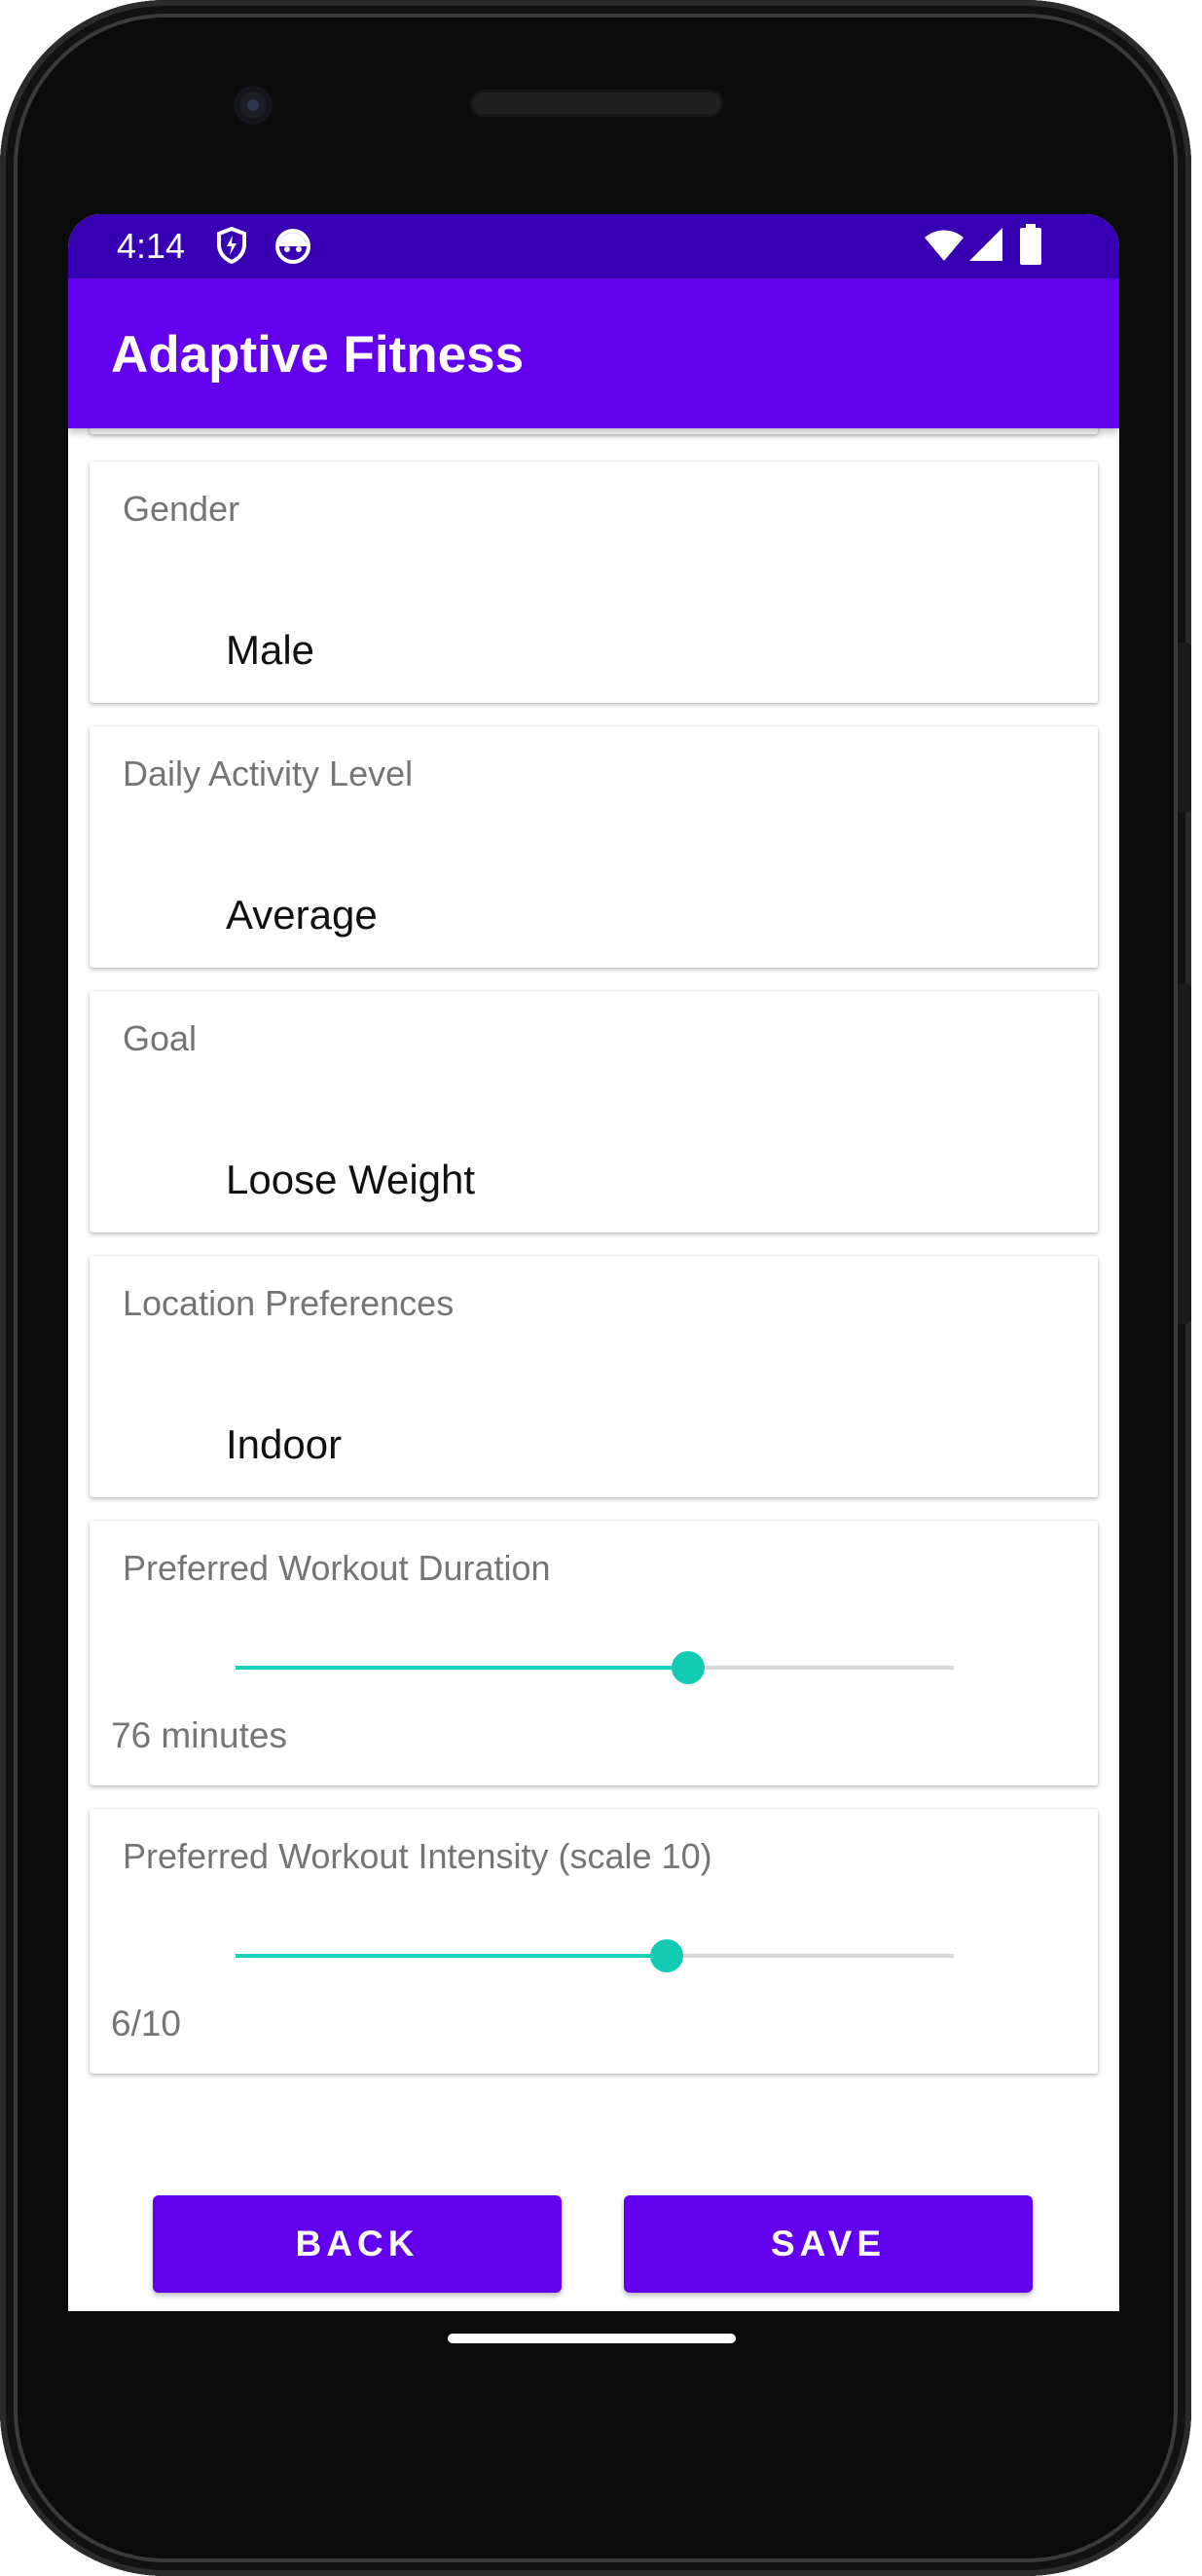  I want to click on intensity-slider-thumb, so click(666, 1955).